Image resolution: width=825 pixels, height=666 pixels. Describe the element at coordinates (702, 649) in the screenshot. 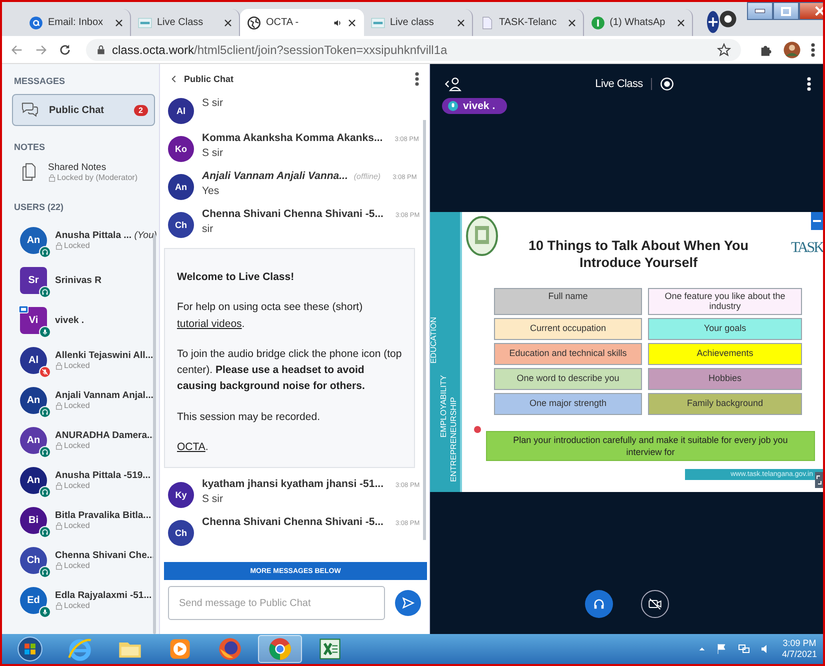

I see `chevron-up-icon` at that location.